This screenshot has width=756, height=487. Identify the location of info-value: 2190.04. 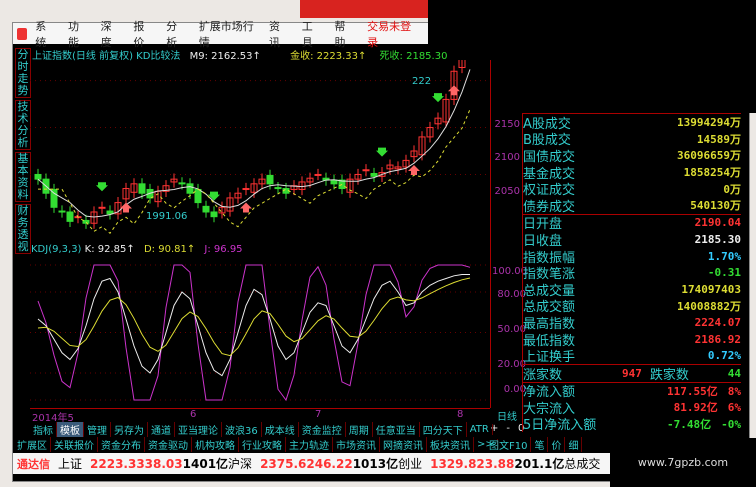
(717, 223).